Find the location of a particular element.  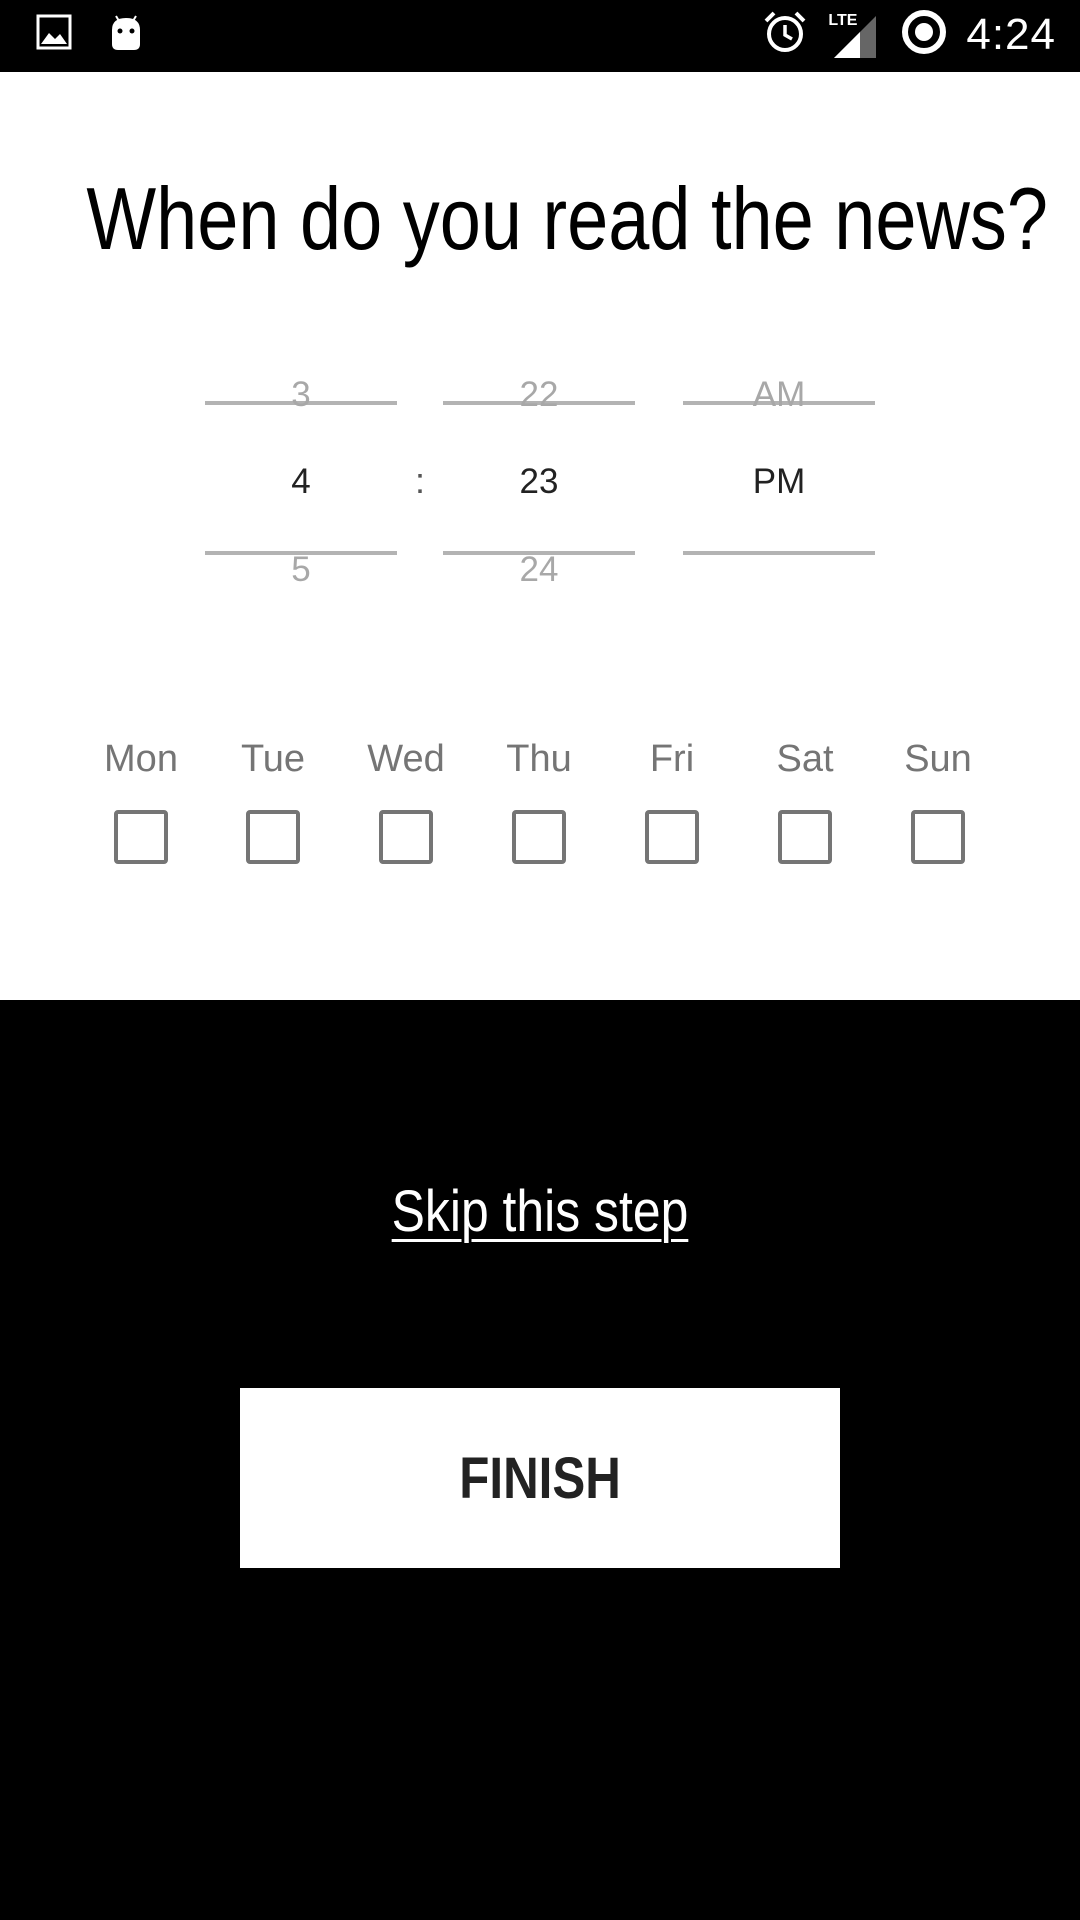

day-label: Mon is located at coordinates (141, 759).